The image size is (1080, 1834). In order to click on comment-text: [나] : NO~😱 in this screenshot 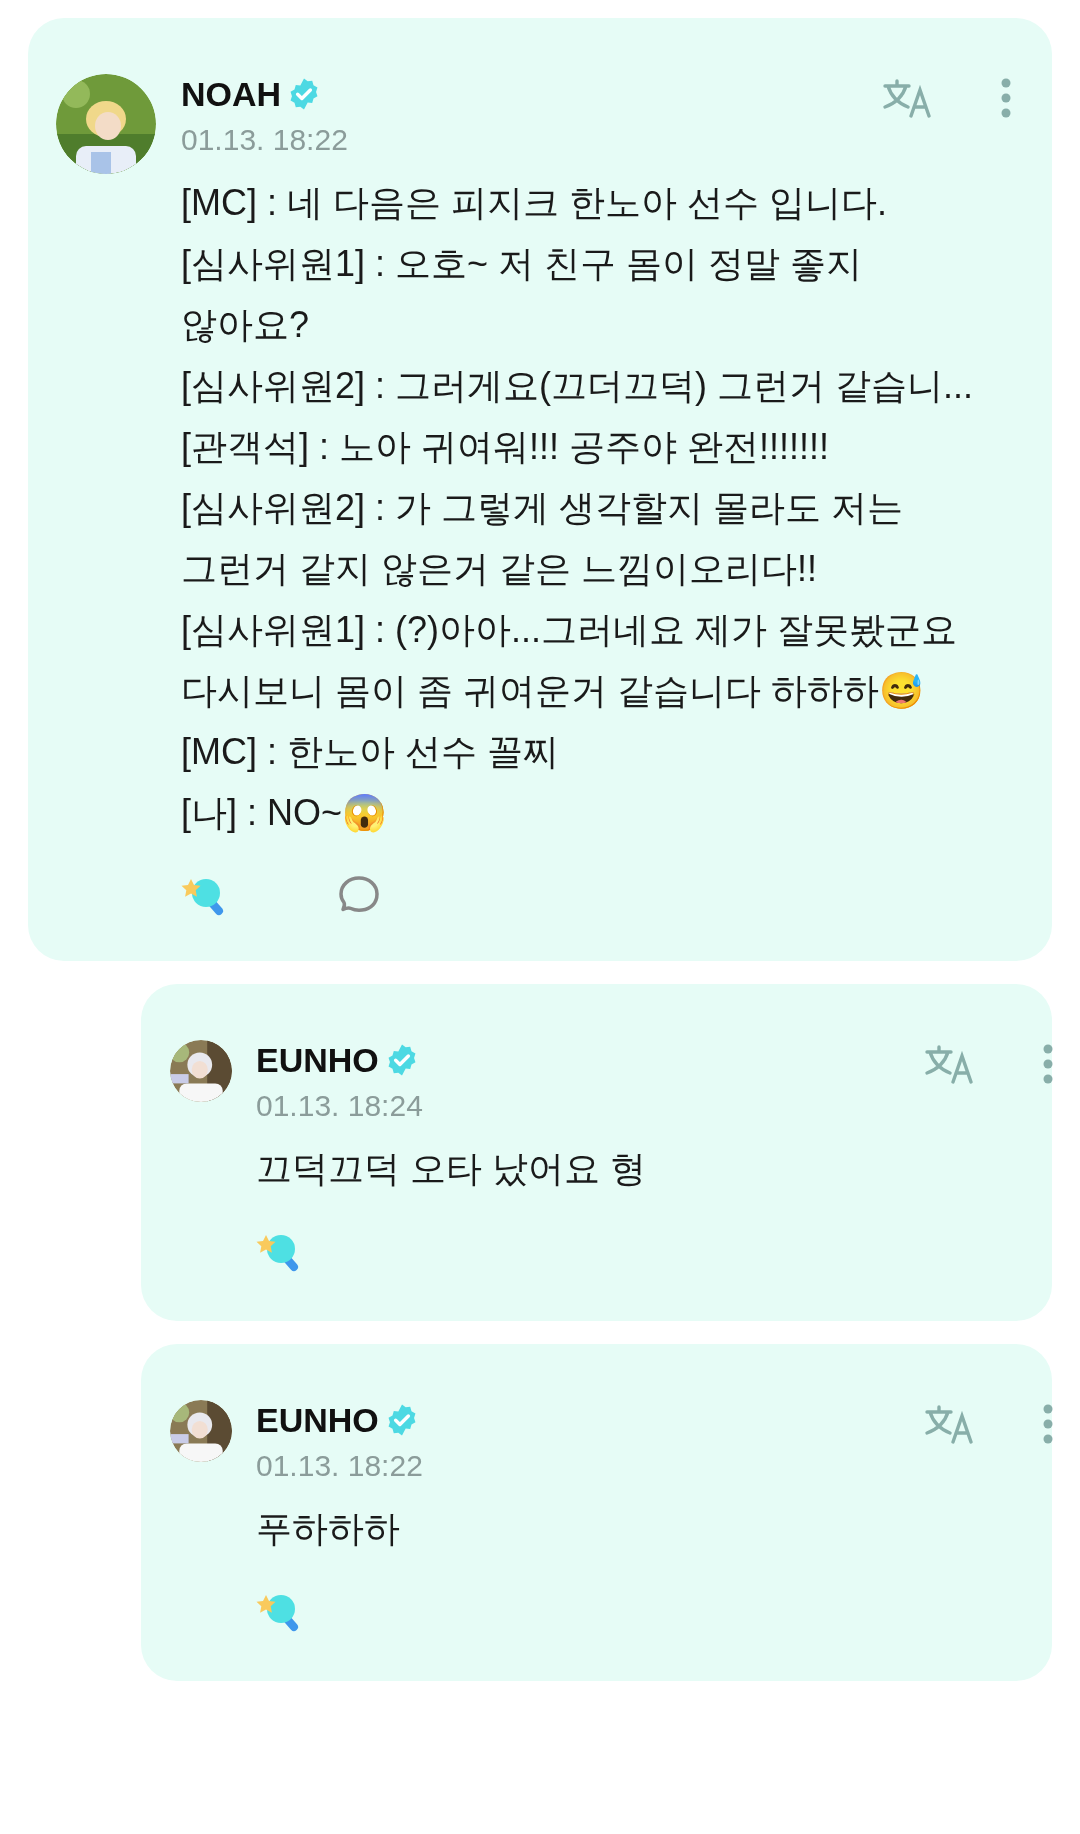, I will do `click(285, 813)`.